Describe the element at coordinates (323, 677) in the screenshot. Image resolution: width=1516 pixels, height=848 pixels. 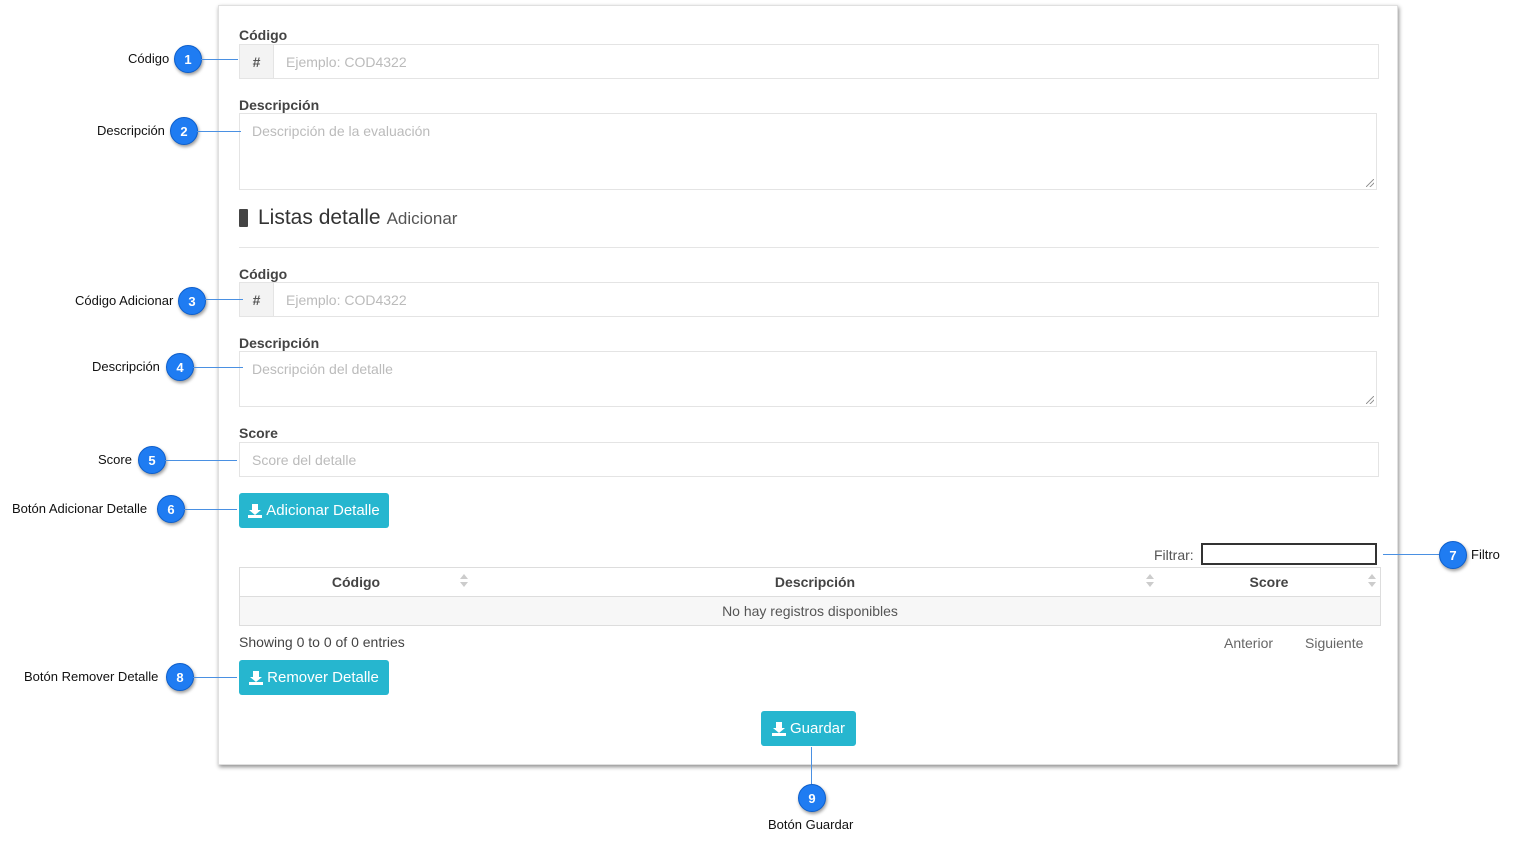
I see `remove-detail-label: Remover Detalle` at that location.